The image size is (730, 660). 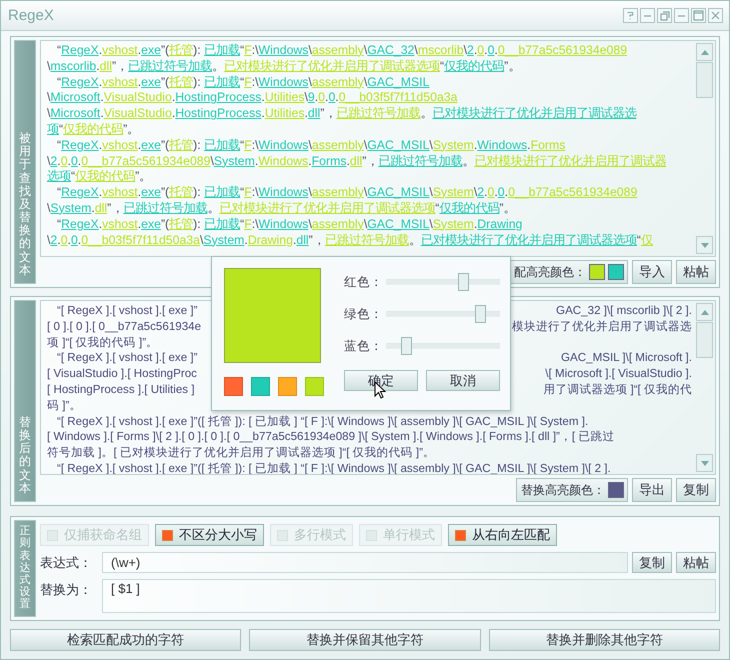 What do you see at coordinates (364, 346) in the screenshot?
I see `slider-label: 蓝色：` at bounding box center [364, 346].